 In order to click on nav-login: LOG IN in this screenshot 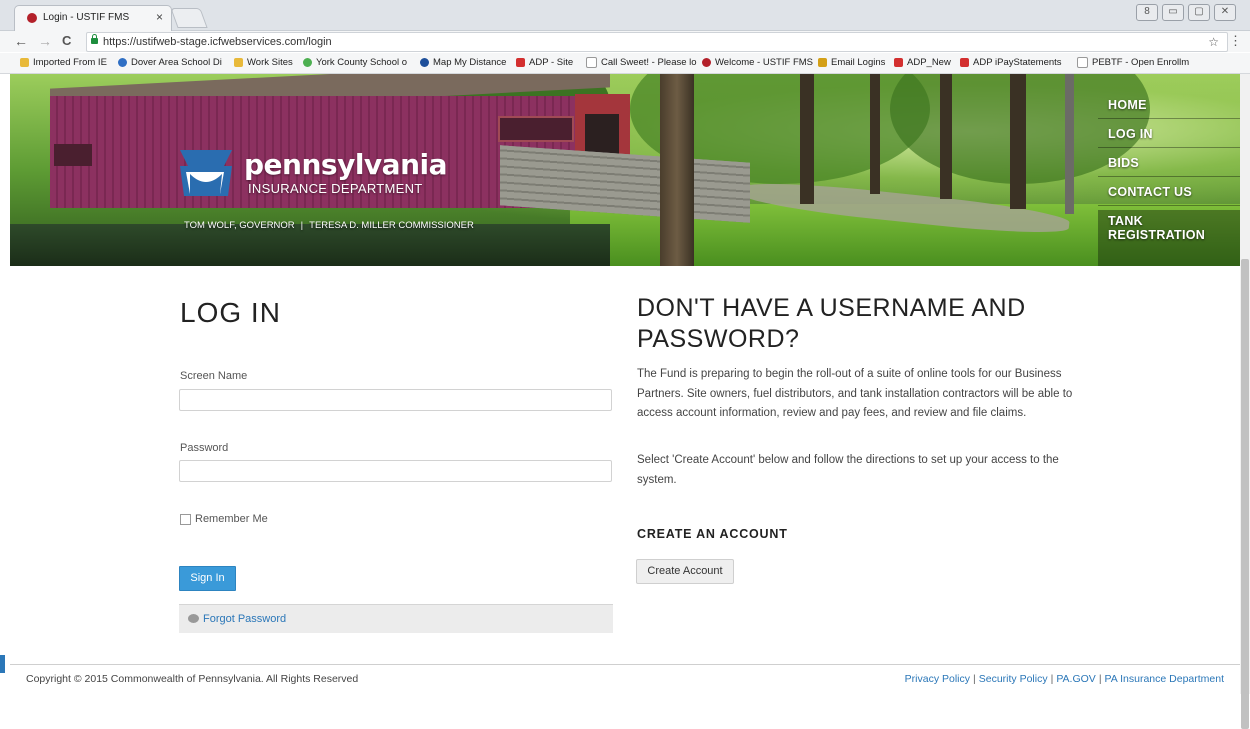, I will do `click(1130, 134)`.